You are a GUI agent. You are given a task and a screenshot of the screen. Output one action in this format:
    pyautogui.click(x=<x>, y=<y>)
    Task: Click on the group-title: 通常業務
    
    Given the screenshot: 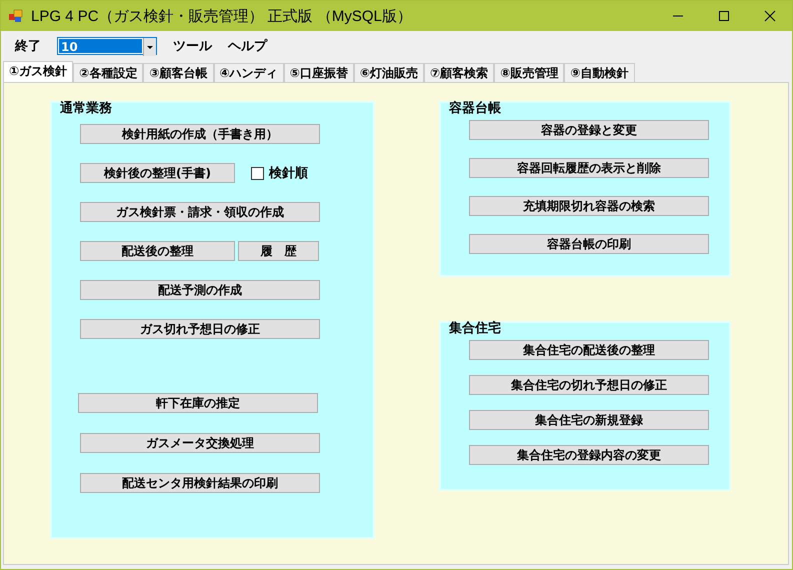 What is the action you would take?
    pyautogui.click(x=86, y=109)
    